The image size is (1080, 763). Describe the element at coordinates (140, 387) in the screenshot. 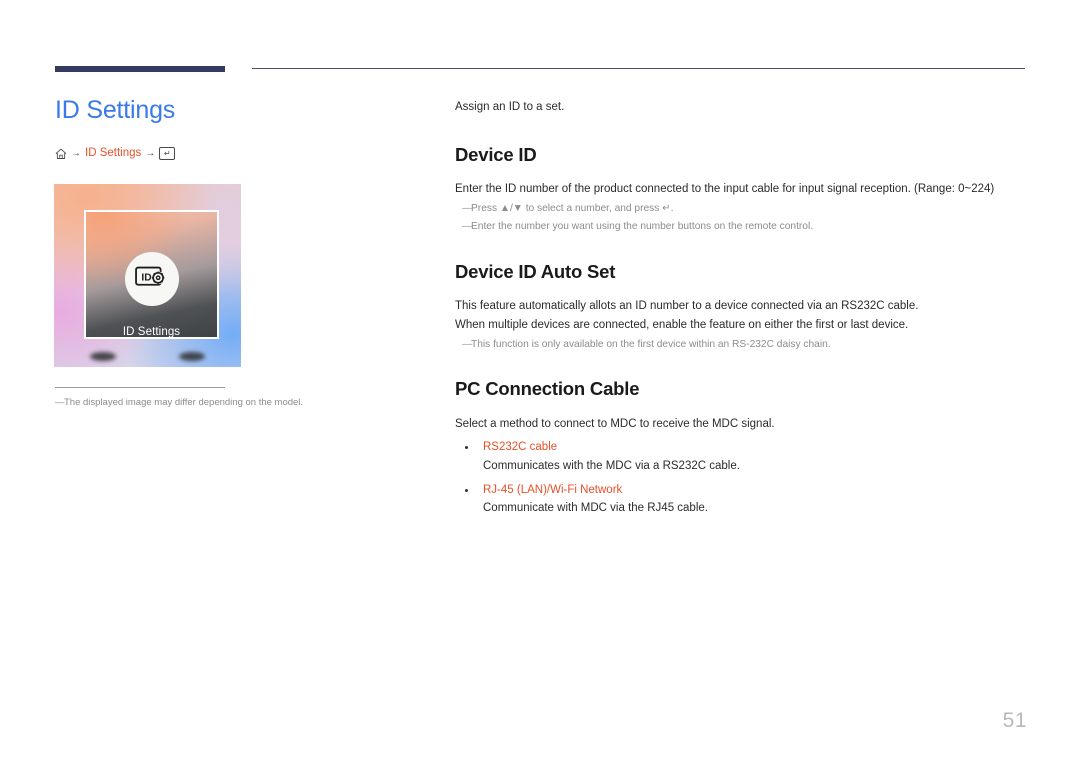

I see `footnote-rule` at that location.